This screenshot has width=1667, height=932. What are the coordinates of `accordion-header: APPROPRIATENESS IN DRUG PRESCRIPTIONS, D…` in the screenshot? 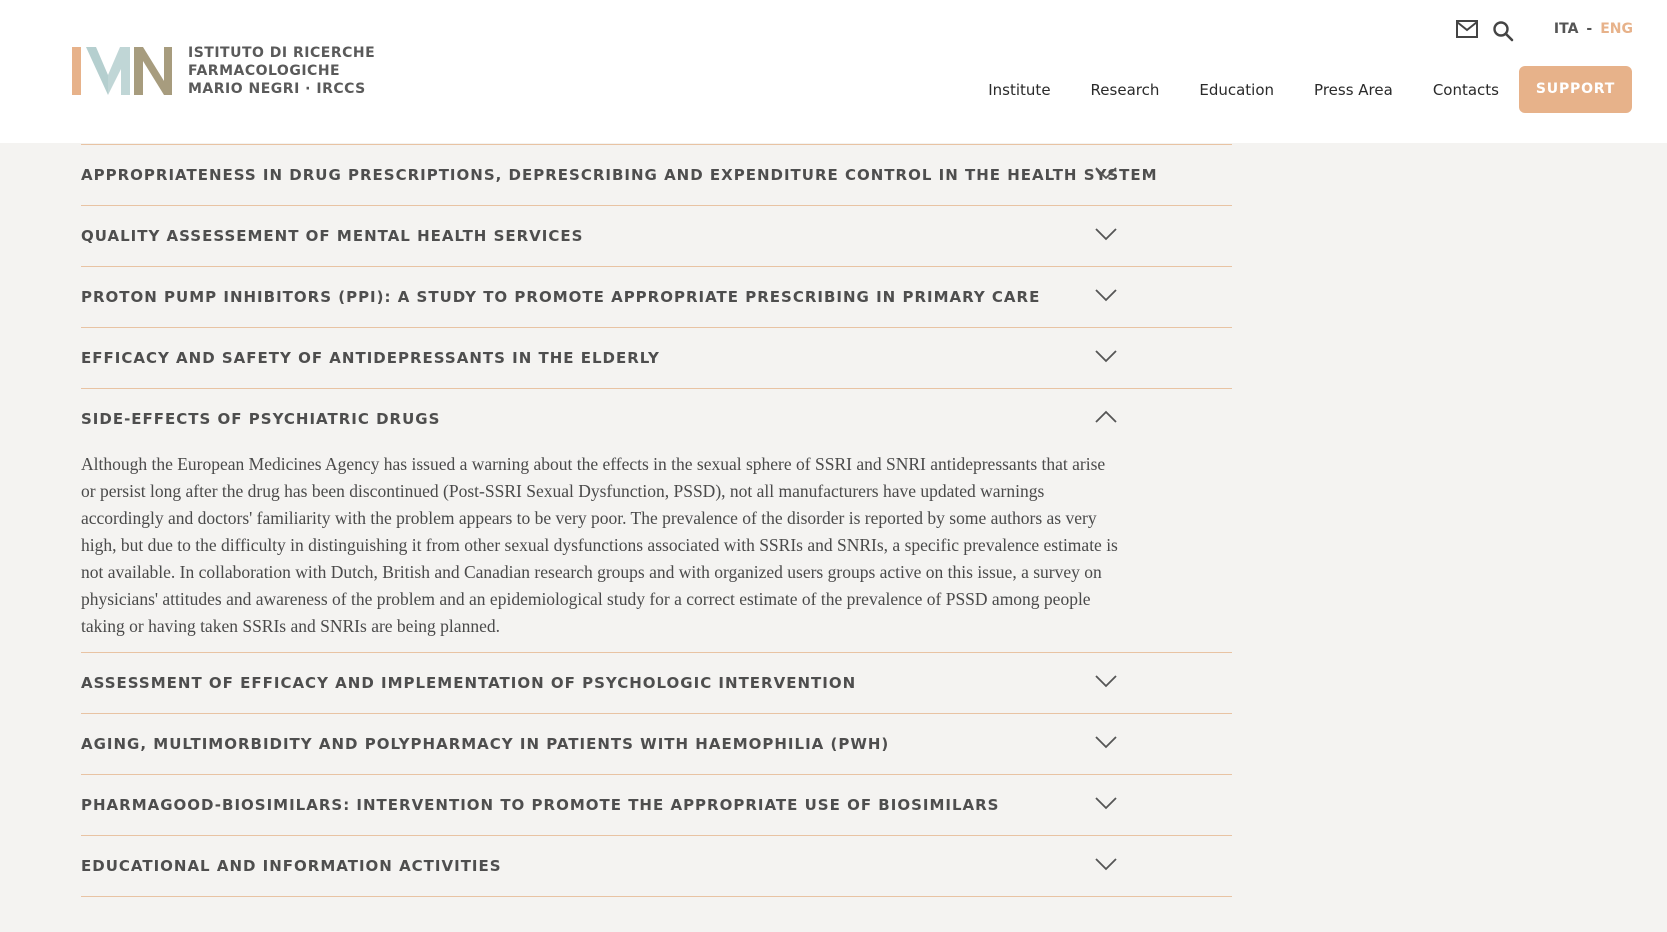 It's located at (656, 175).